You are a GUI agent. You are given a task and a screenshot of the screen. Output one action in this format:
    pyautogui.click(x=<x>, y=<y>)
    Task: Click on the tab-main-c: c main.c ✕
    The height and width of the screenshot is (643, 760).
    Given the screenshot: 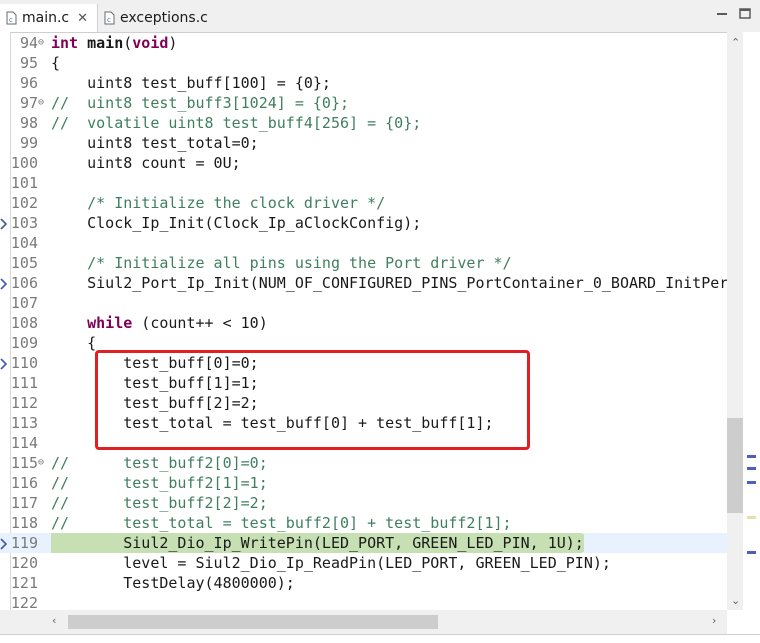 What is the action you would take?
    pyautogui.click(x=49, y=18)
    